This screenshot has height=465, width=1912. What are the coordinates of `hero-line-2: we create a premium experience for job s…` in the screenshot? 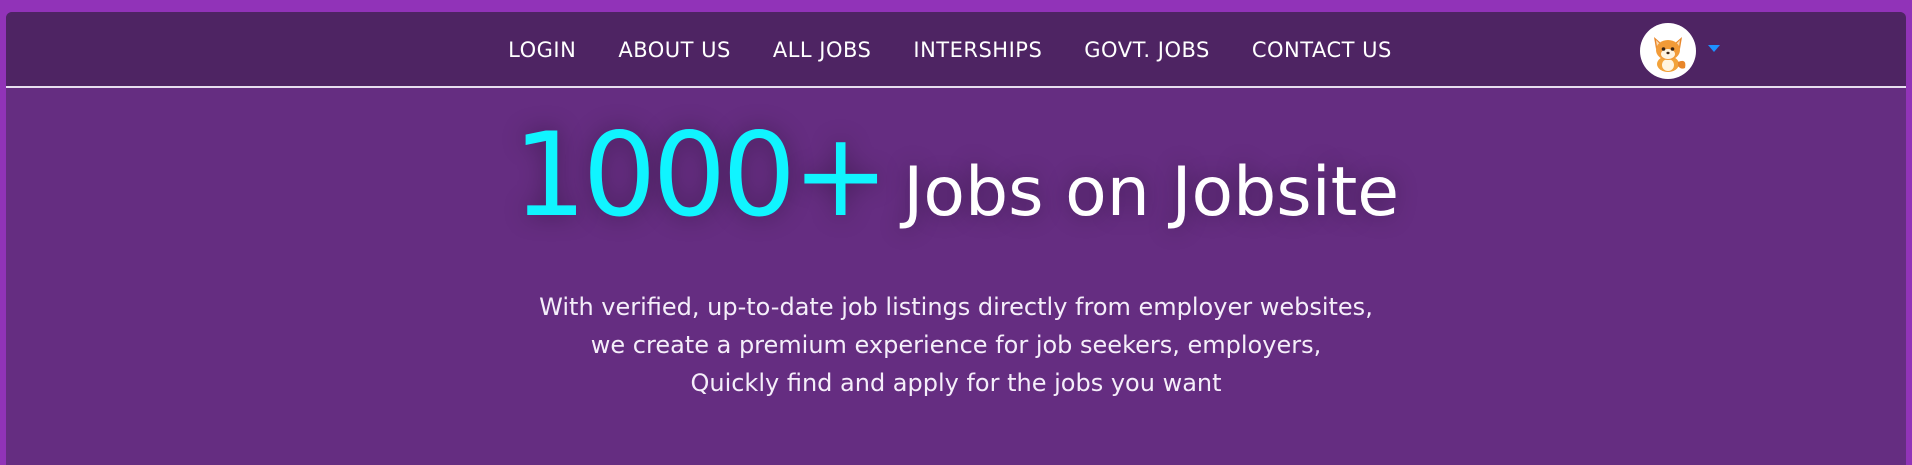 It's located at (956, 345).